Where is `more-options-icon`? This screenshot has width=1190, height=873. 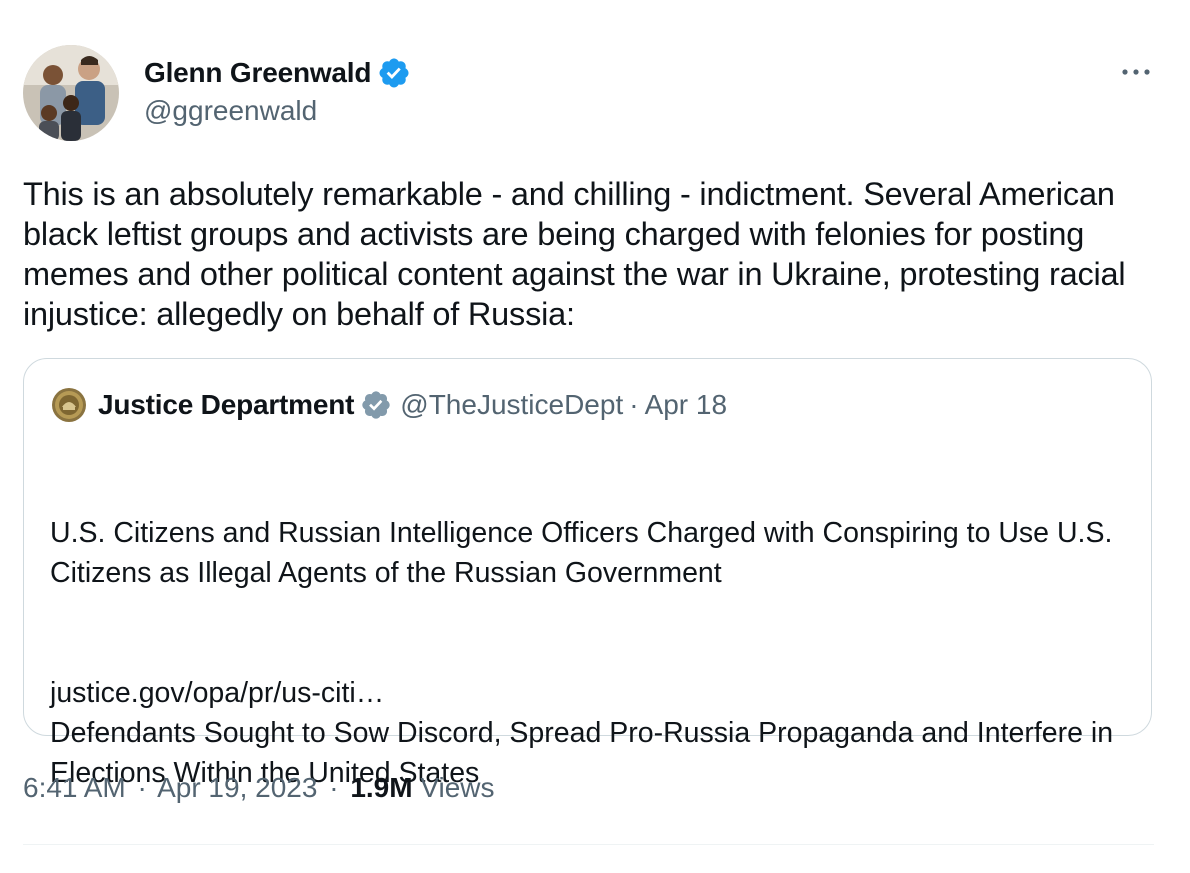 more-options-icon is located at coordinates (1136, 72).